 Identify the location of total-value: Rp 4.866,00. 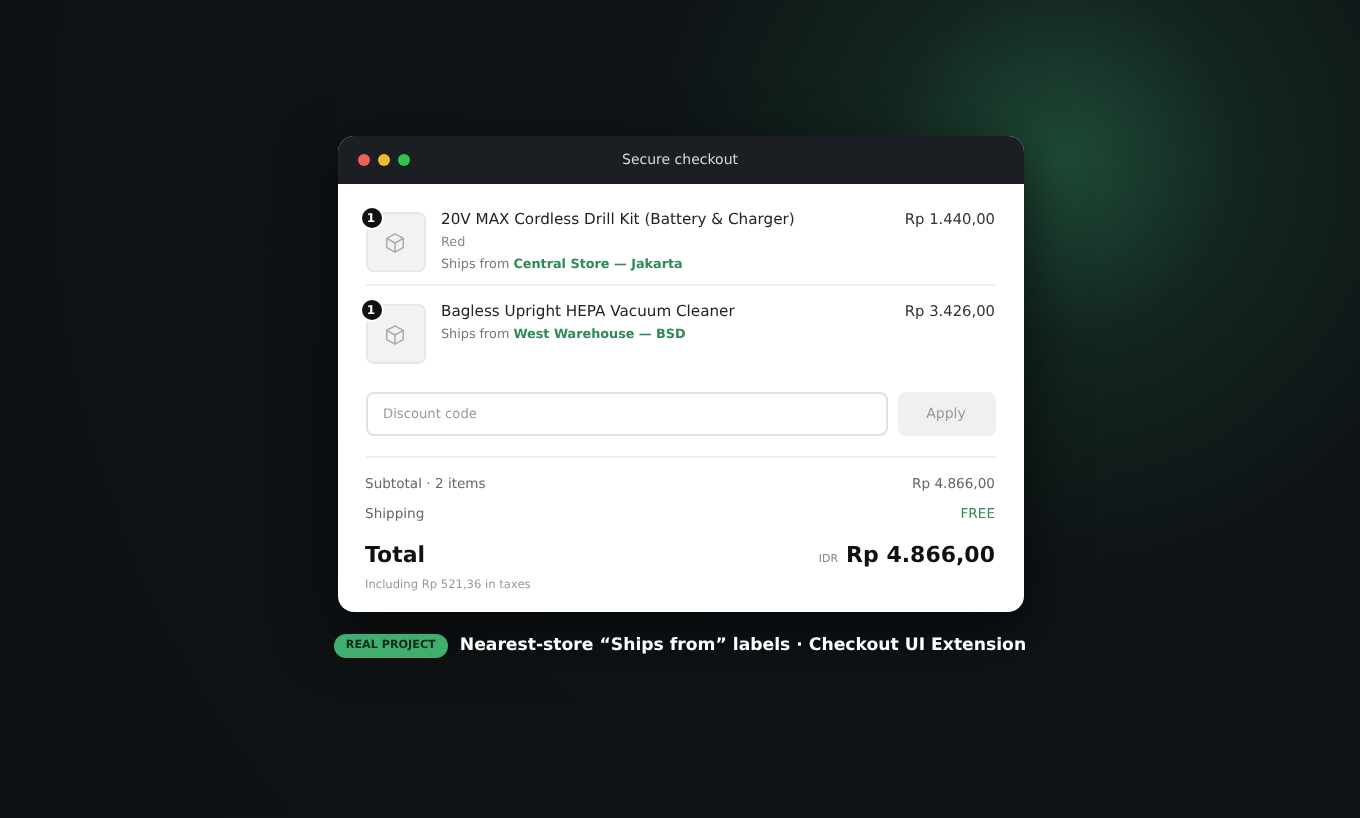
(920, 555).